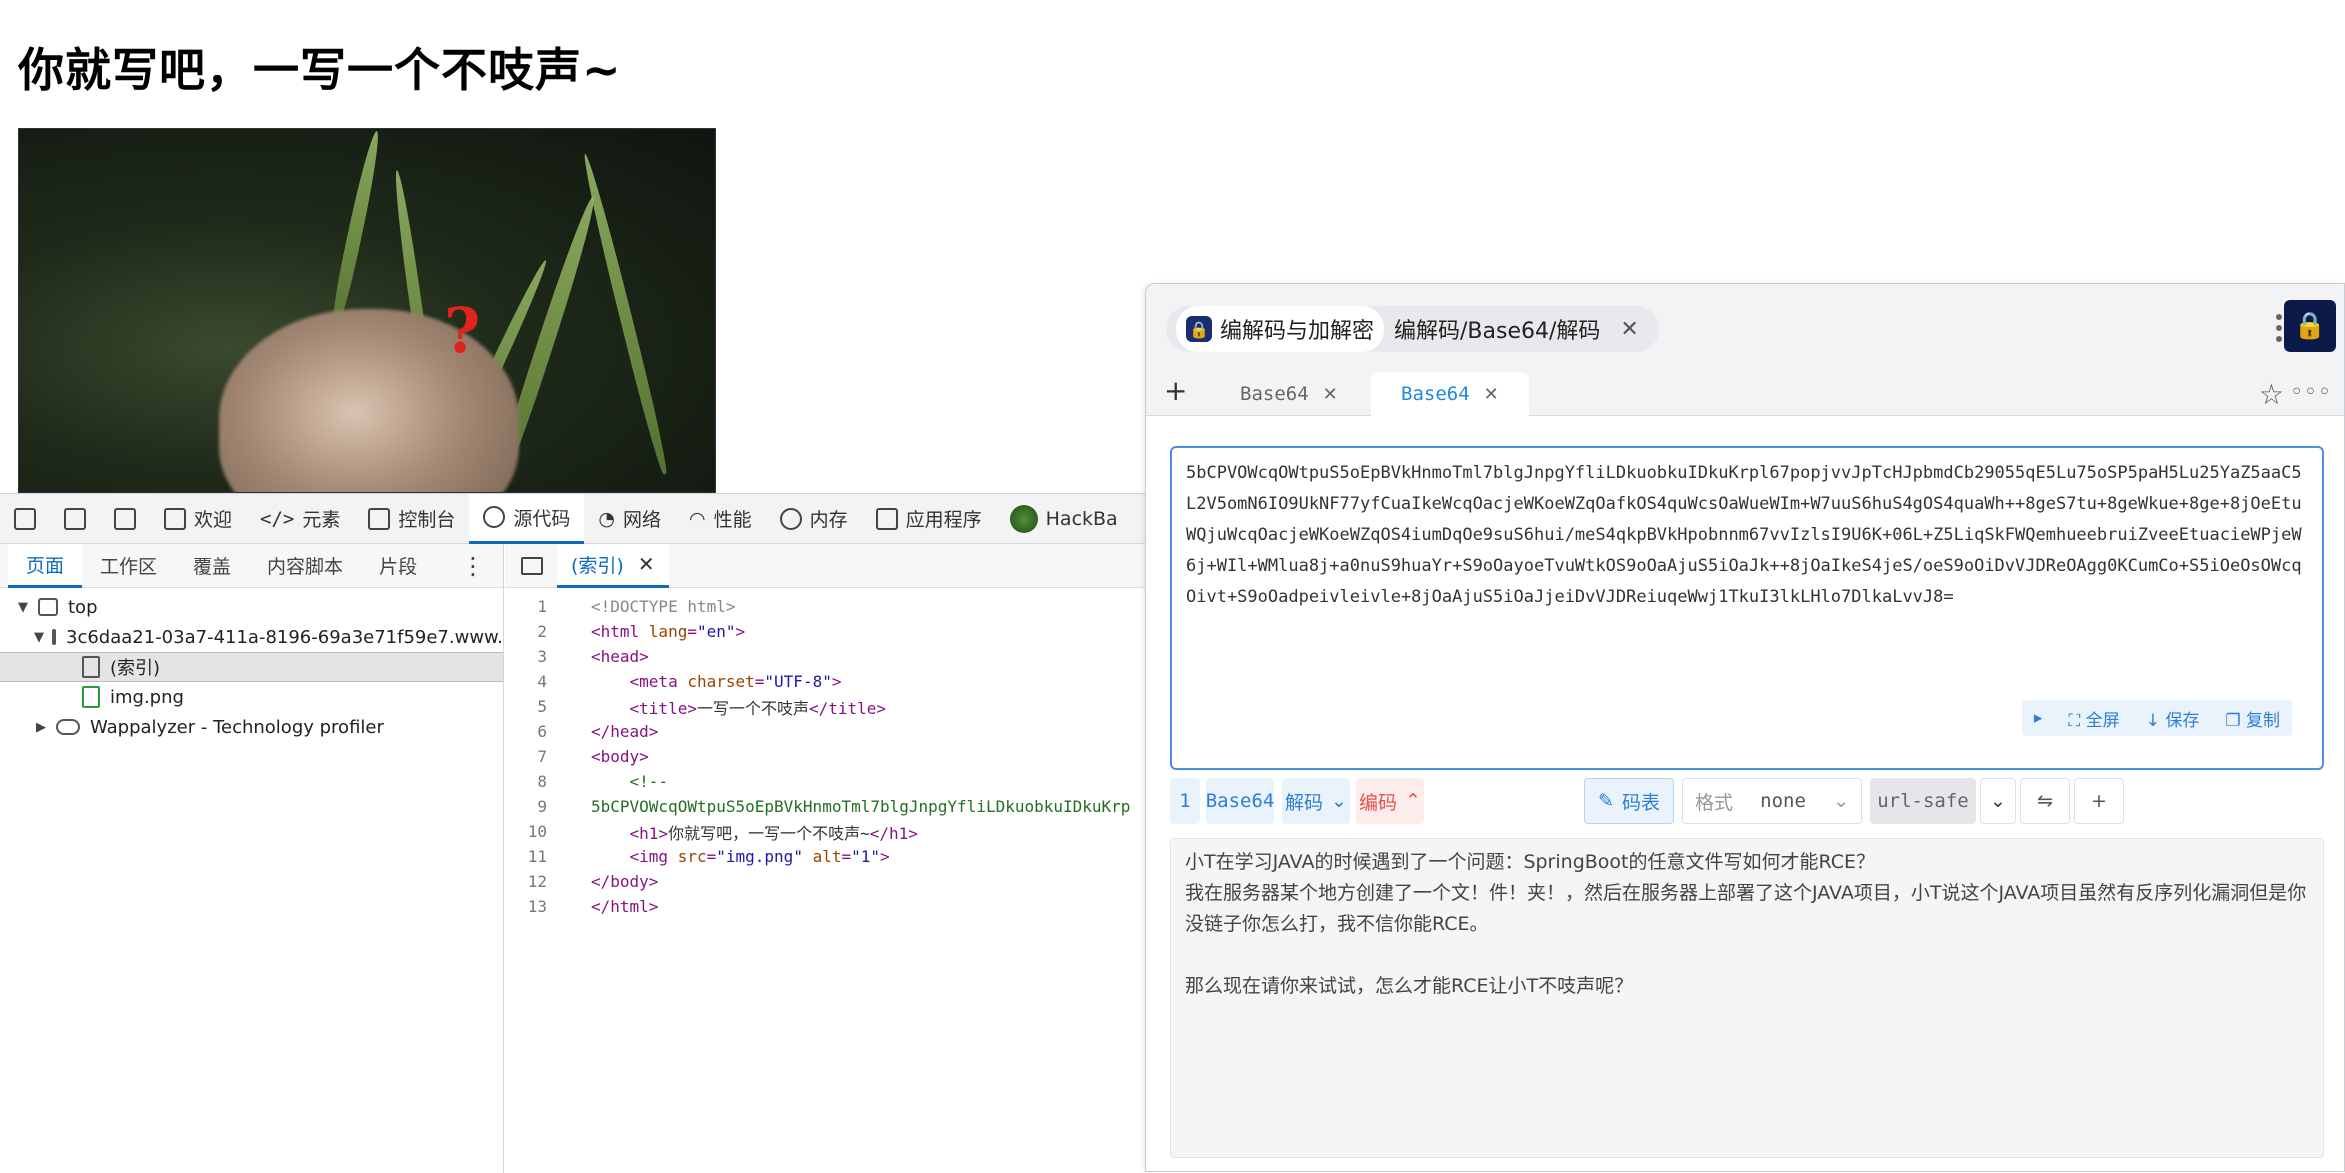 Image resolution: width=2345 pixels, height=1173 pixels. What do you see at coordinates (321, 520) in the screenshot?
I see `tab-label: 元素` at bounding box center [321, 520].